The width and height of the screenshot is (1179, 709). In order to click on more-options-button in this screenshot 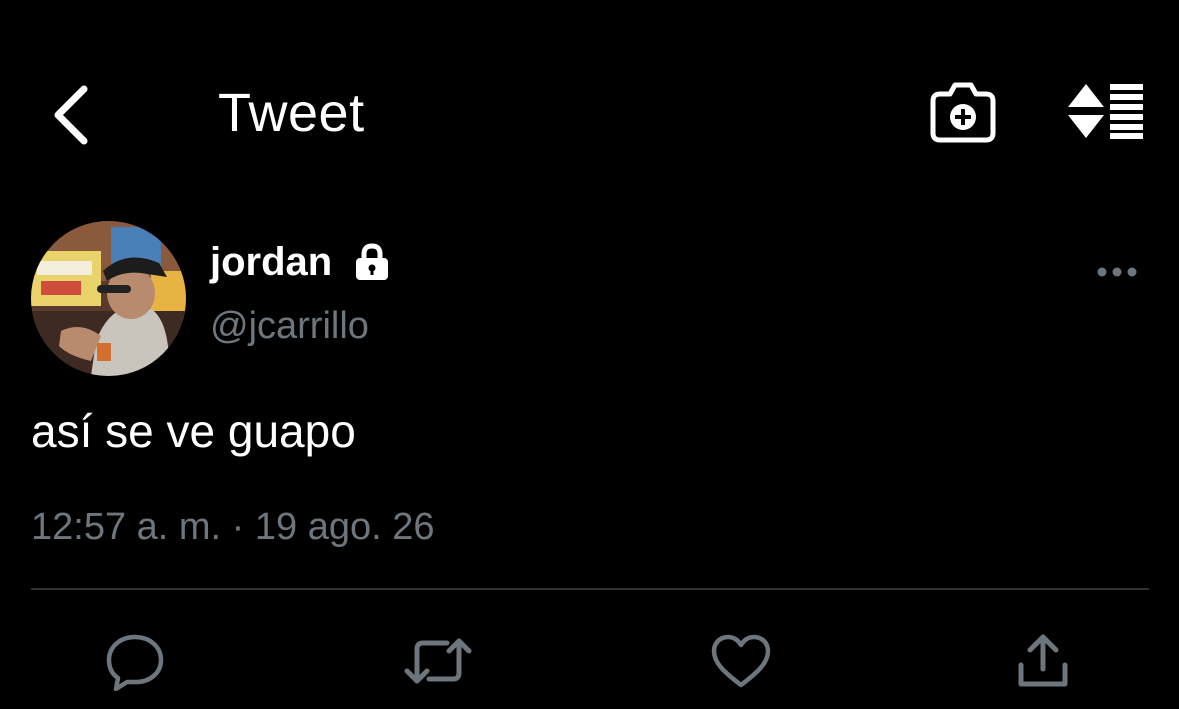, I will do `click(1117, 272)`.